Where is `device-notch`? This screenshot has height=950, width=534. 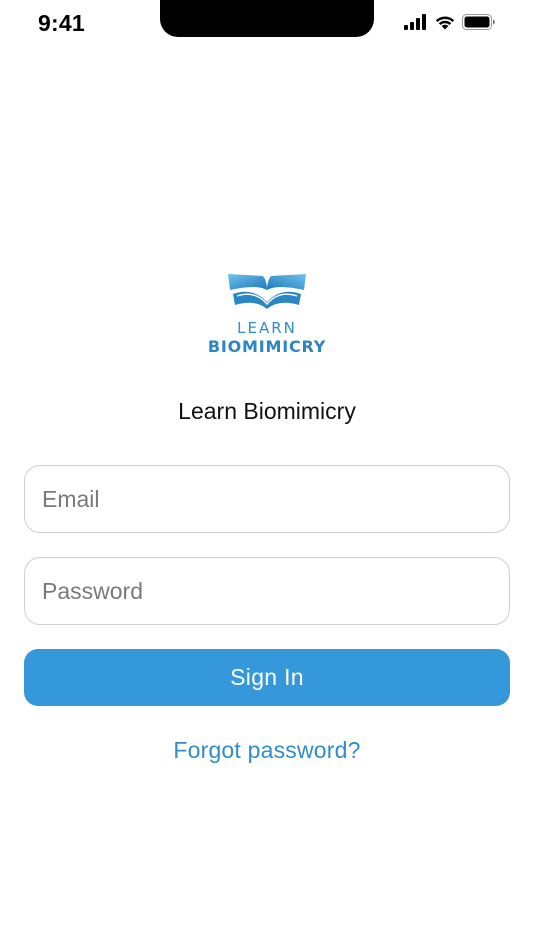 device-notch is located at coordinates (267, 18).